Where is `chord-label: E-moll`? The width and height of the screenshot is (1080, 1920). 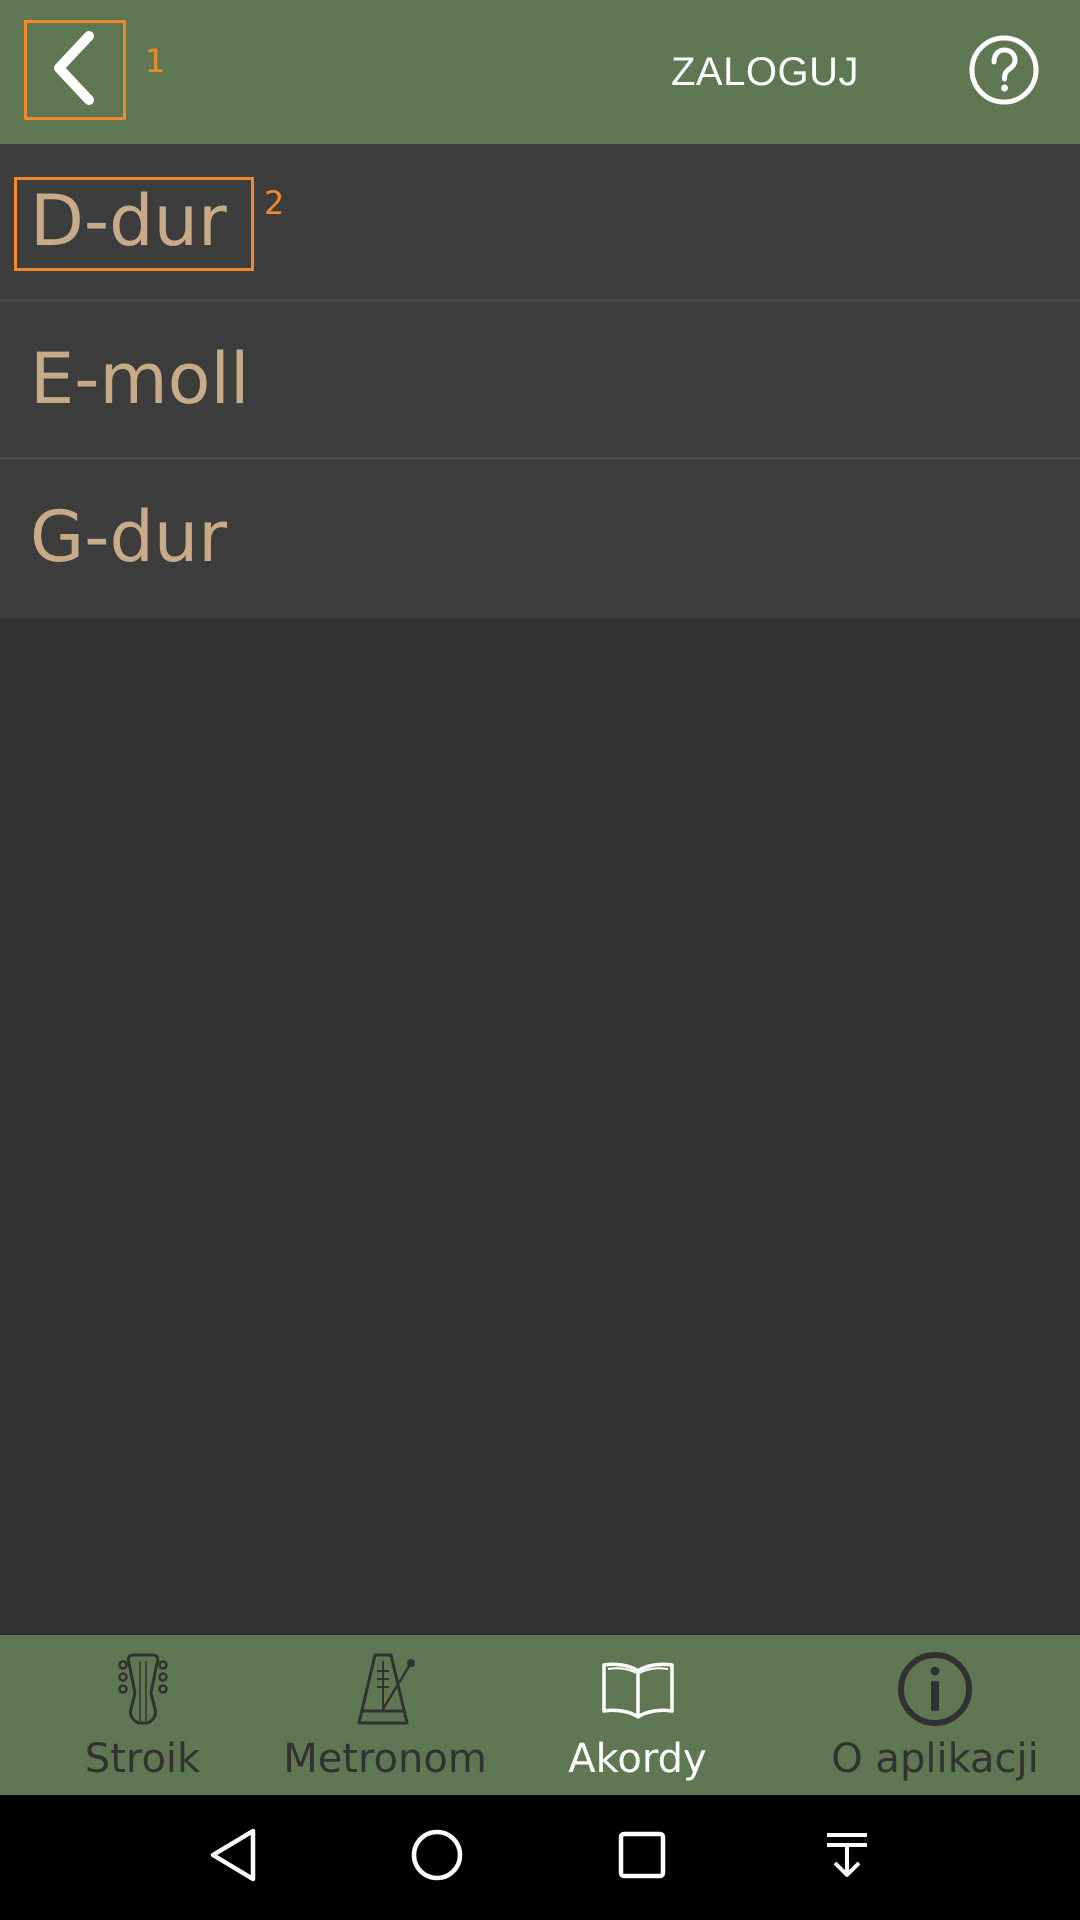
chord-label: E-moll is located at coordinates (140, 379).